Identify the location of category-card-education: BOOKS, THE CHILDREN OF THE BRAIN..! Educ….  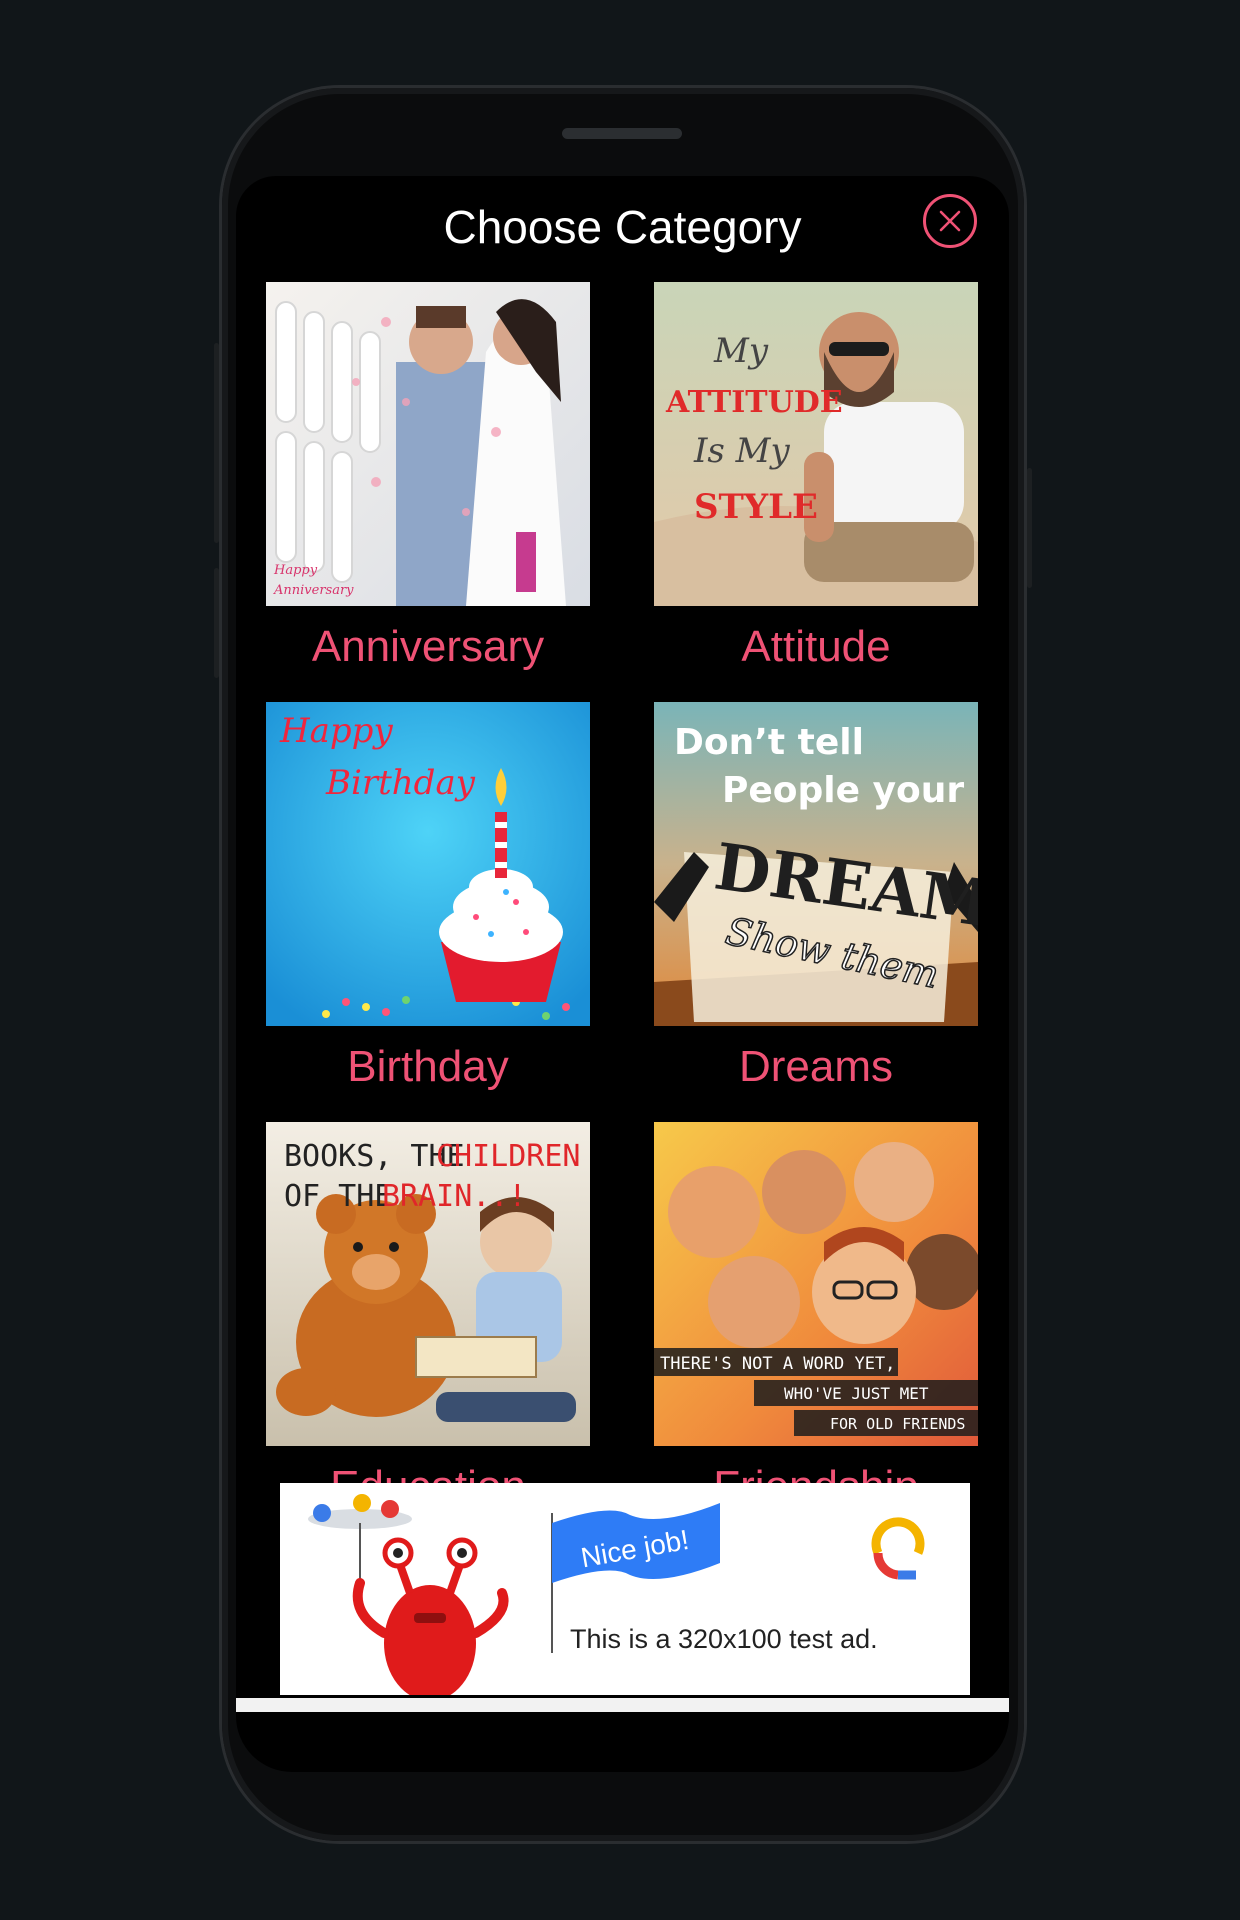
(428, 1327).